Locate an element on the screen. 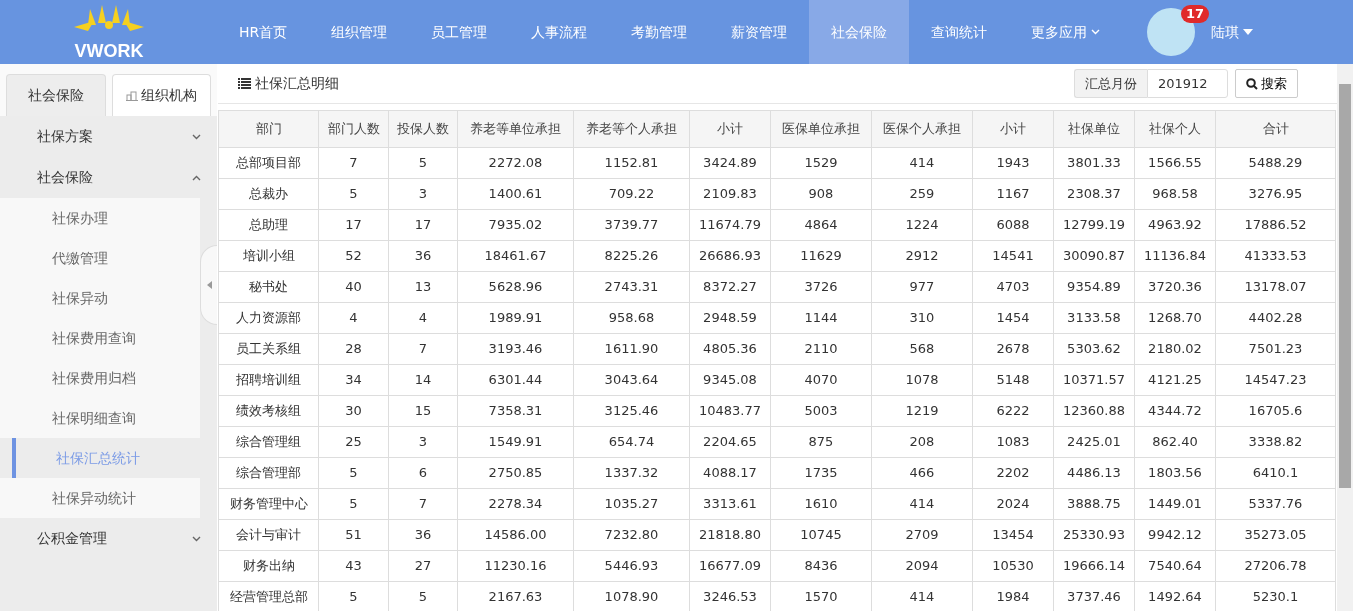  menu-item: 社保费用归档 is located at coordinates (100, 378).